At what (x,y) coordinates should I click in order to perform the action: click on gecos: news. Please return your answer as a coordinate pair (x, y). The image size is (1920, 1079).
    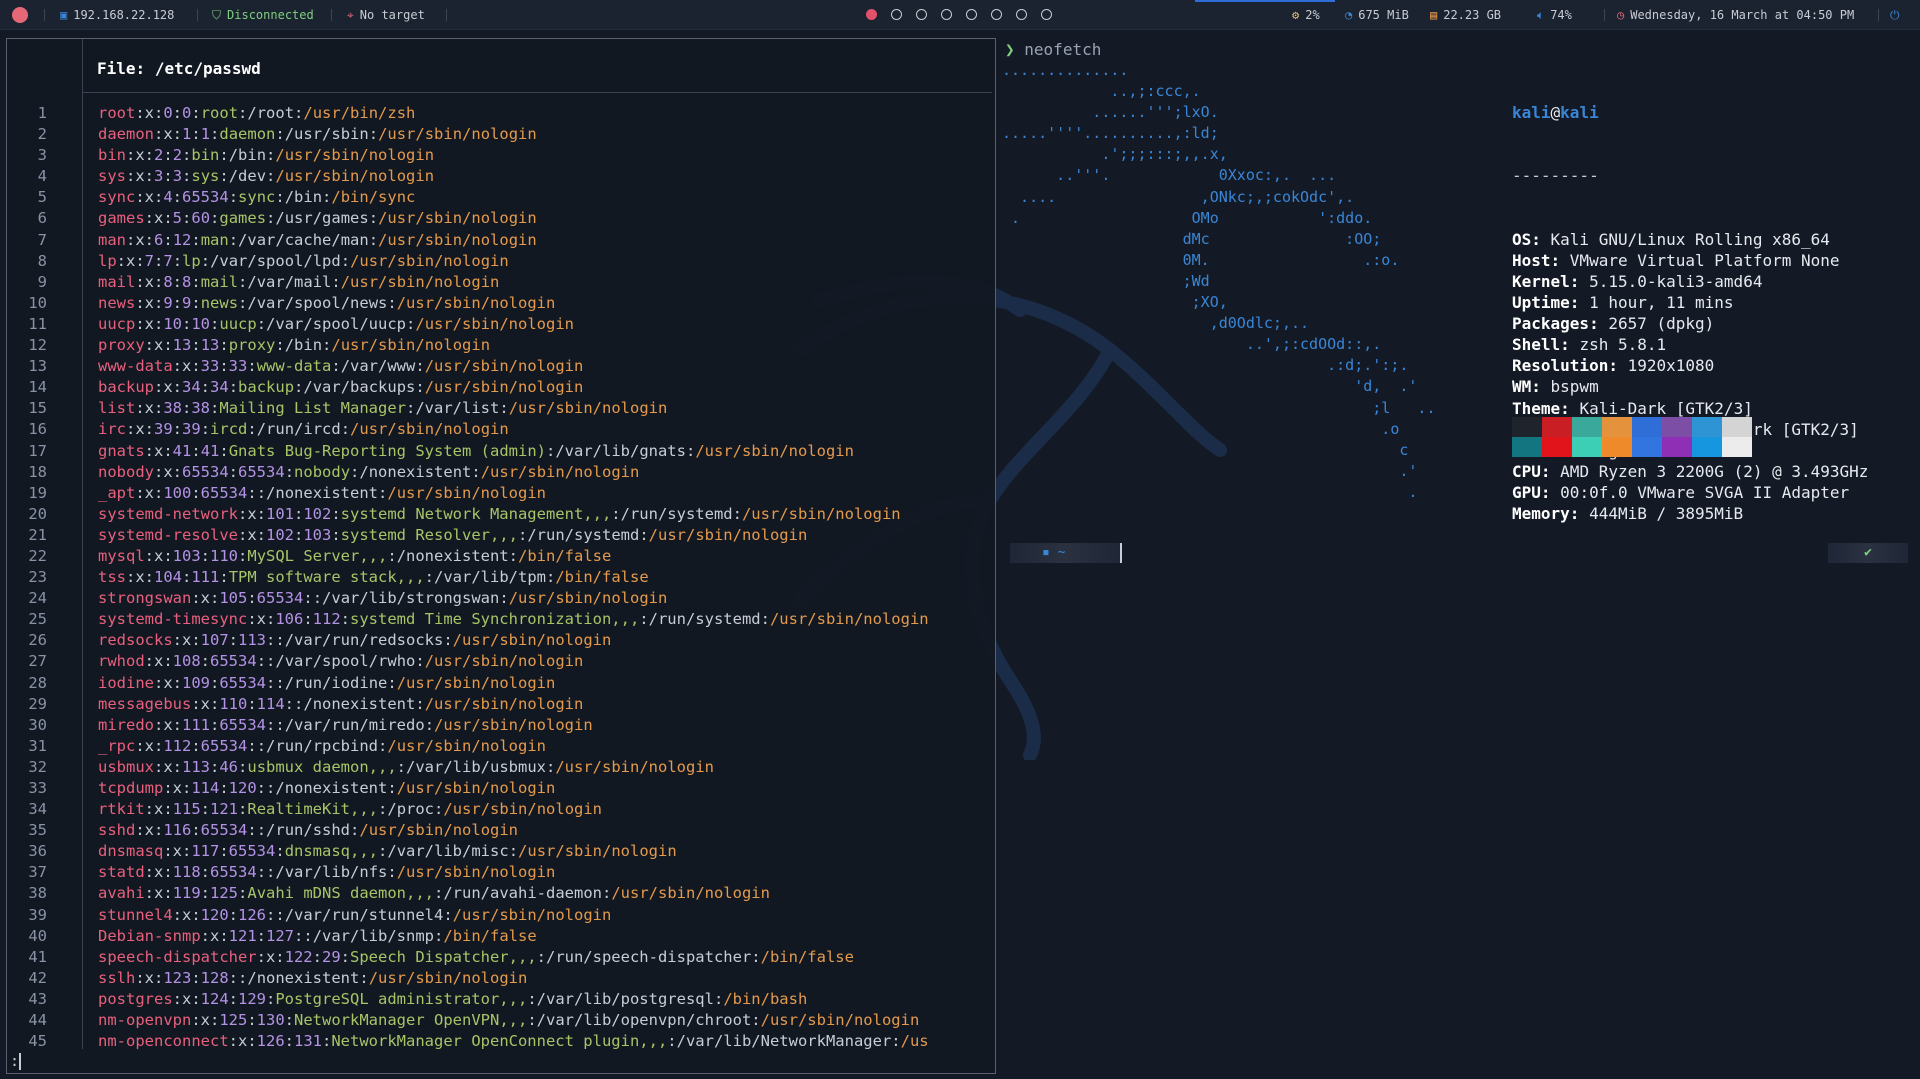
    Looking at the image, I should click on (219, 302).